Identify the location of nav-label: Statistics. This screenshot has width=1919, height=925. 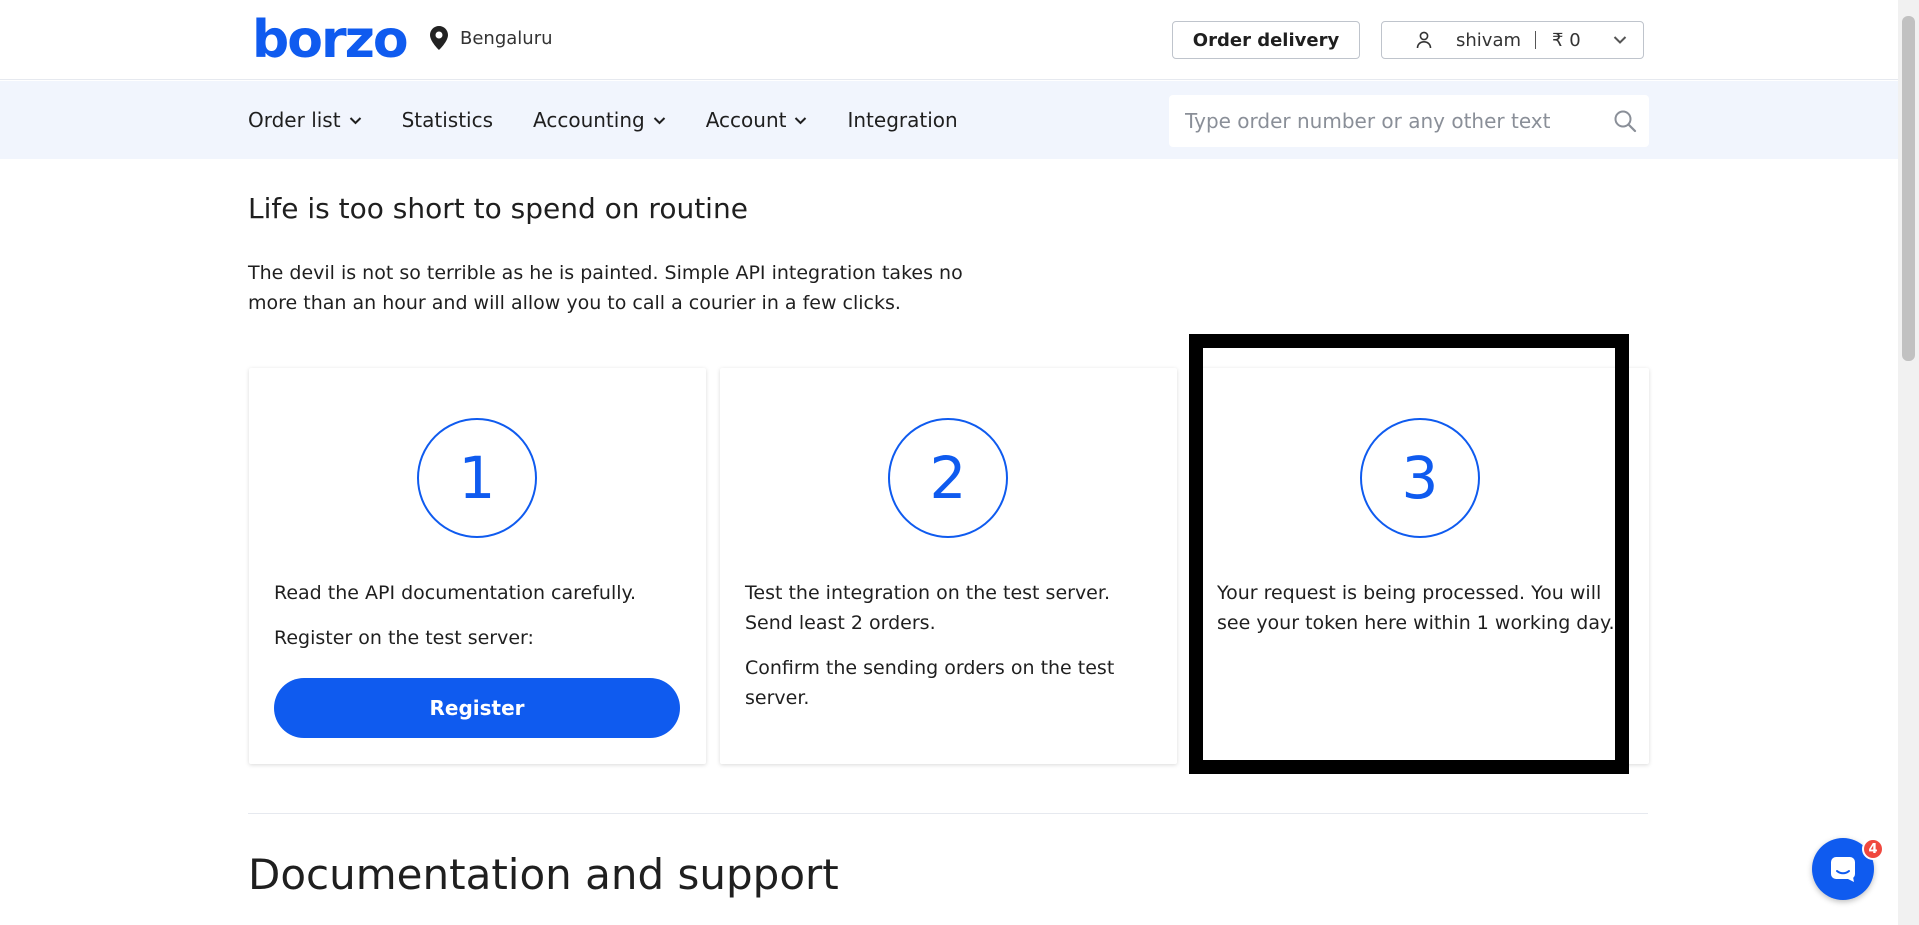
(447, 120).